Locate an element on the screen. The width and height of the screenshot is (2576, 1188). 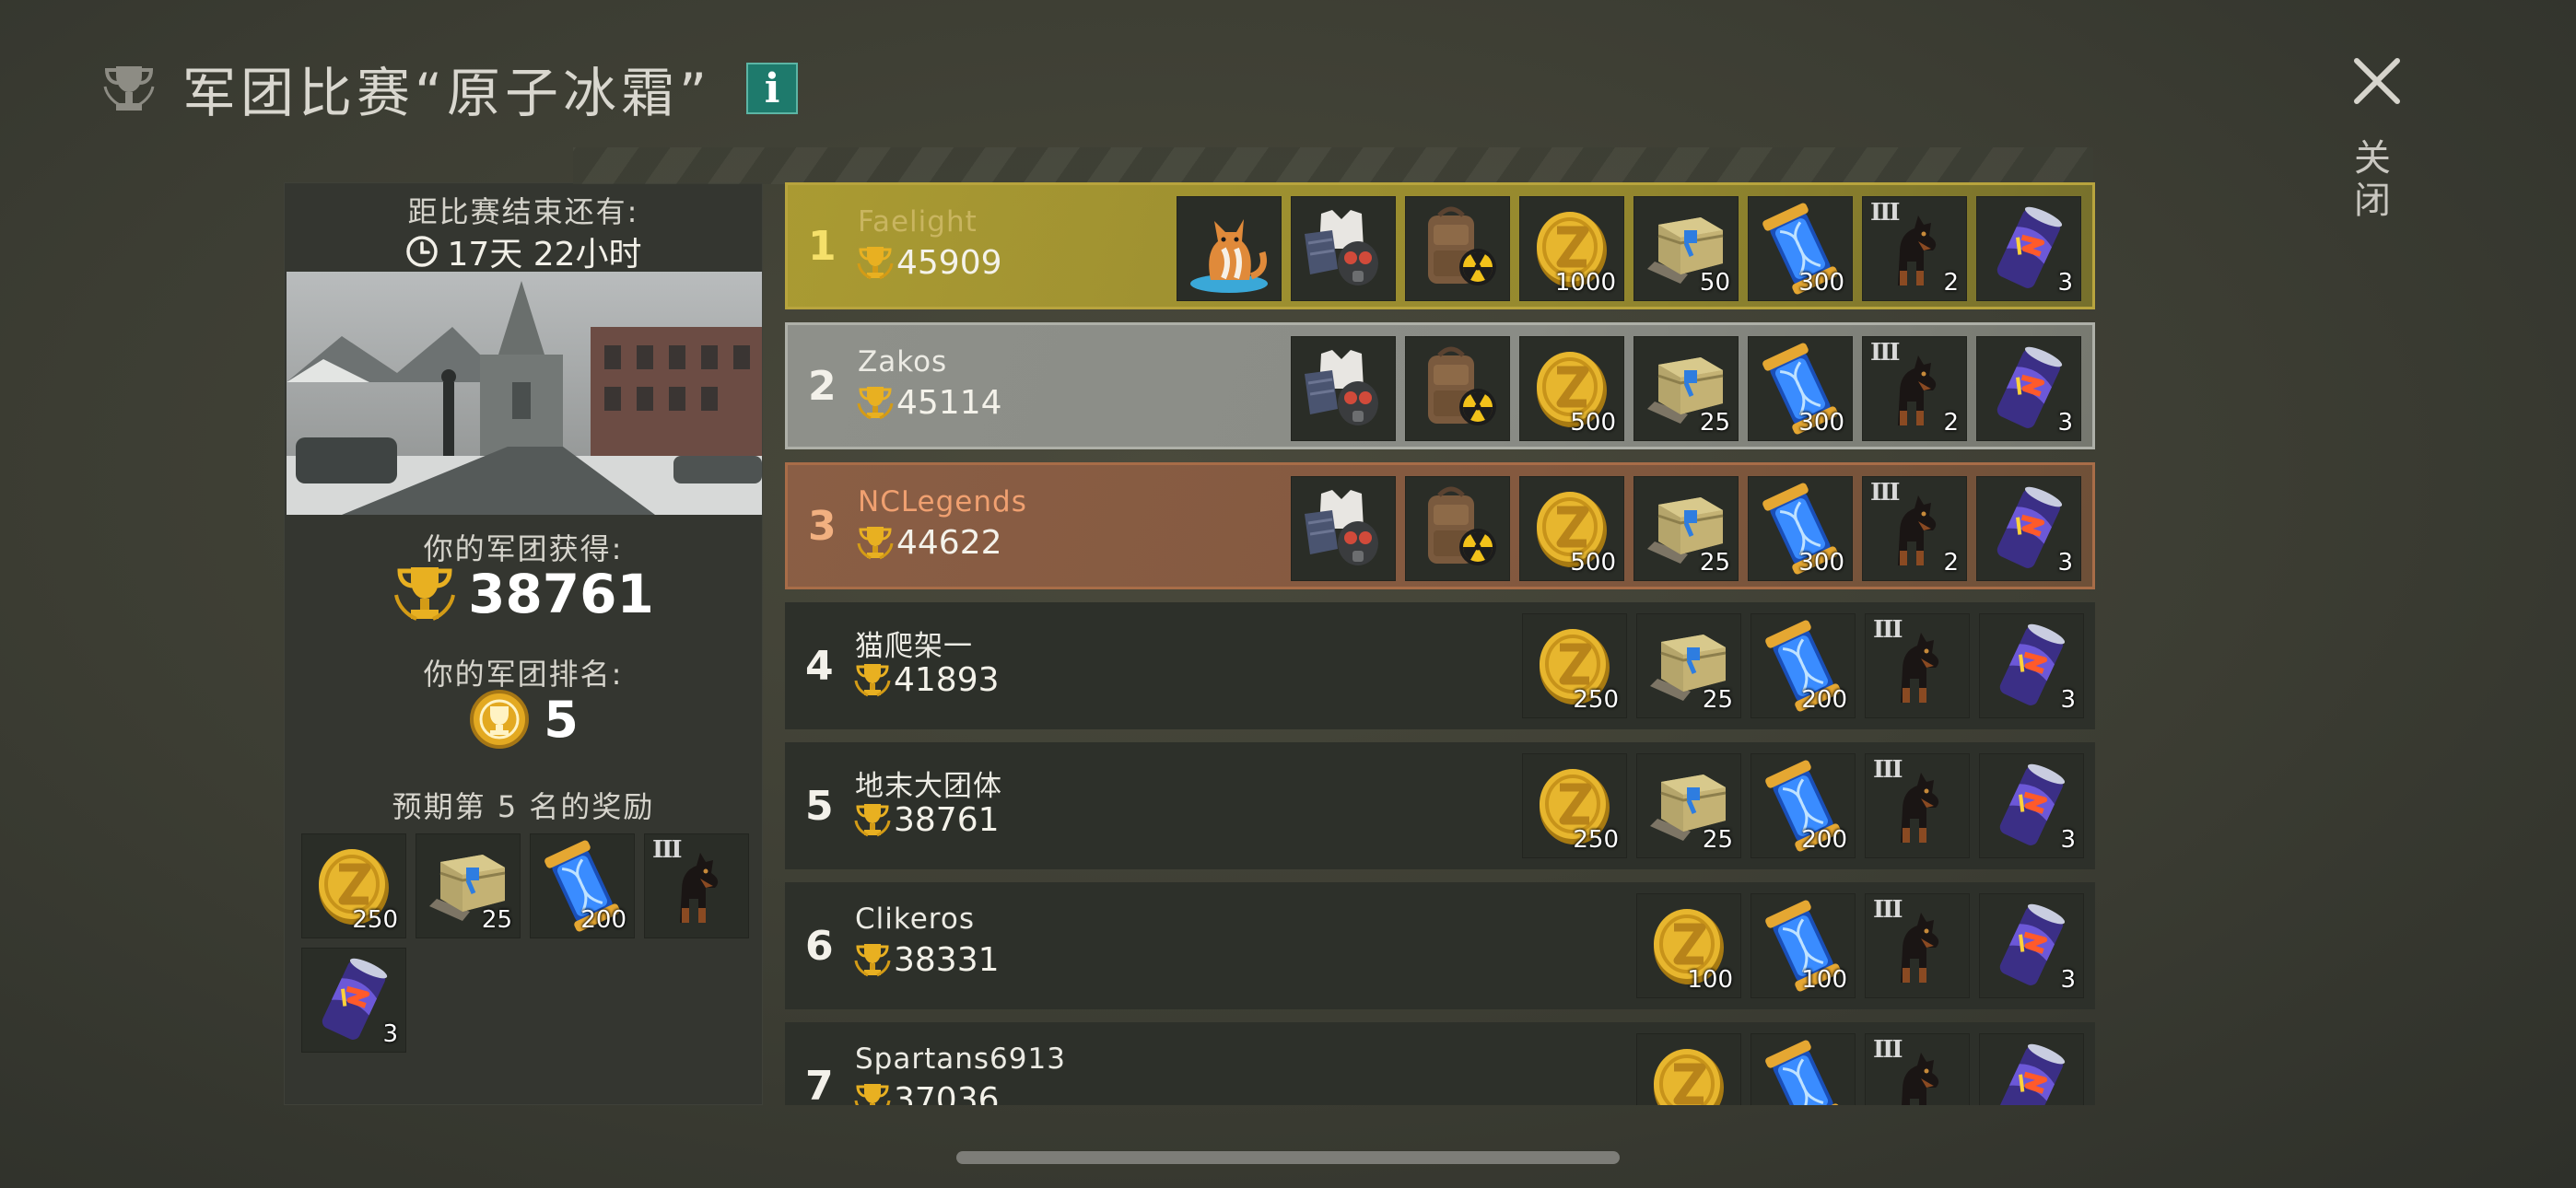
vest-gasmask-icon is located at coordinates (1341, 527).